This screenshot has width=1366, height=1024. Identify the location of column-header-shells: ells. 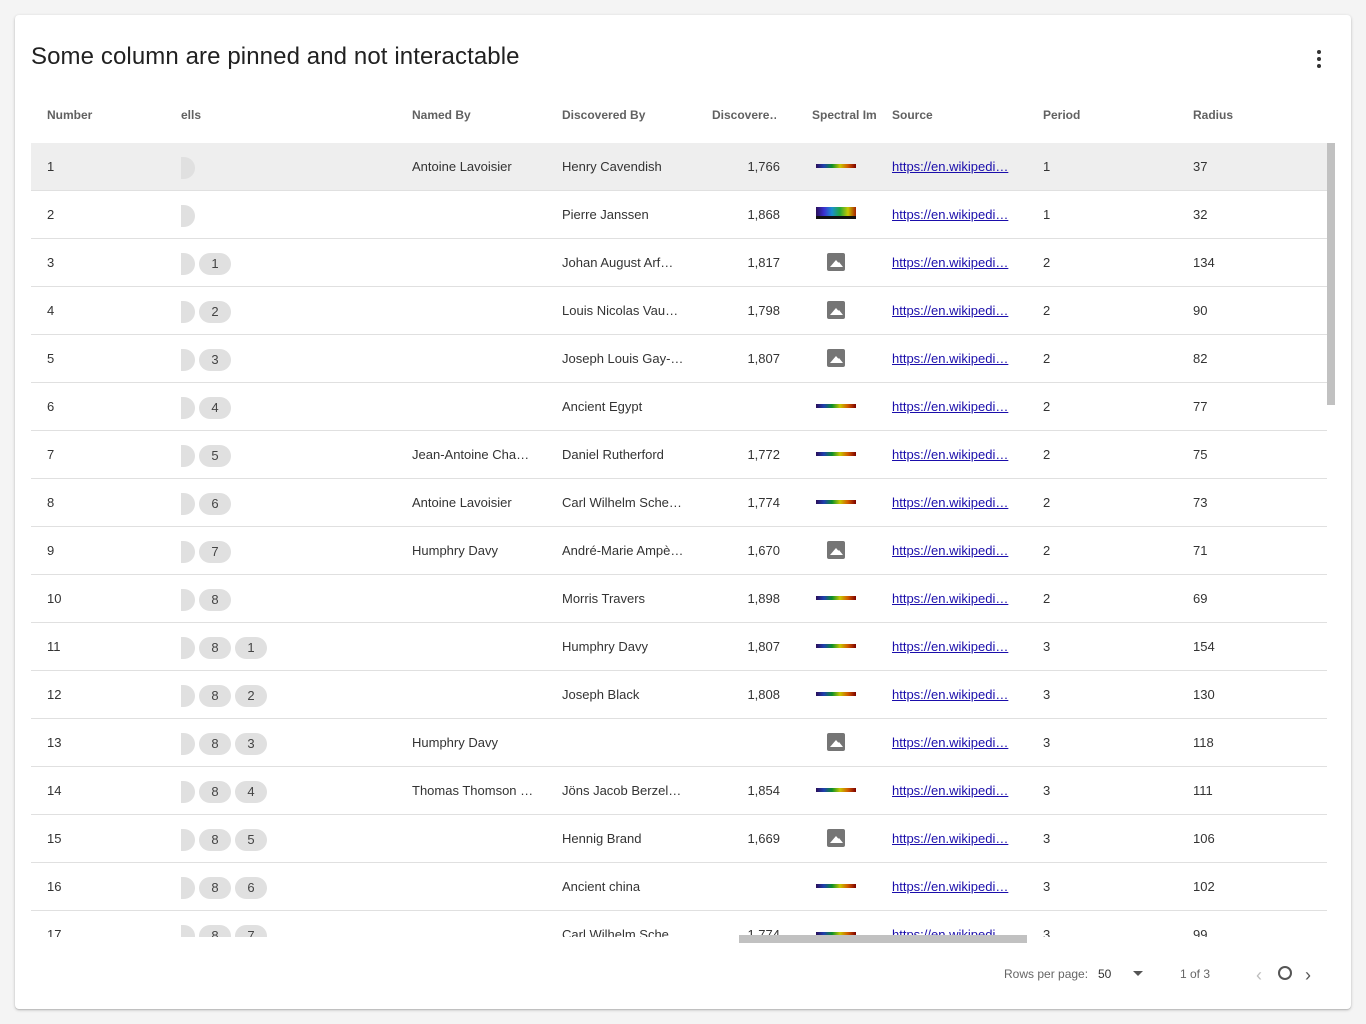
(281, 119).